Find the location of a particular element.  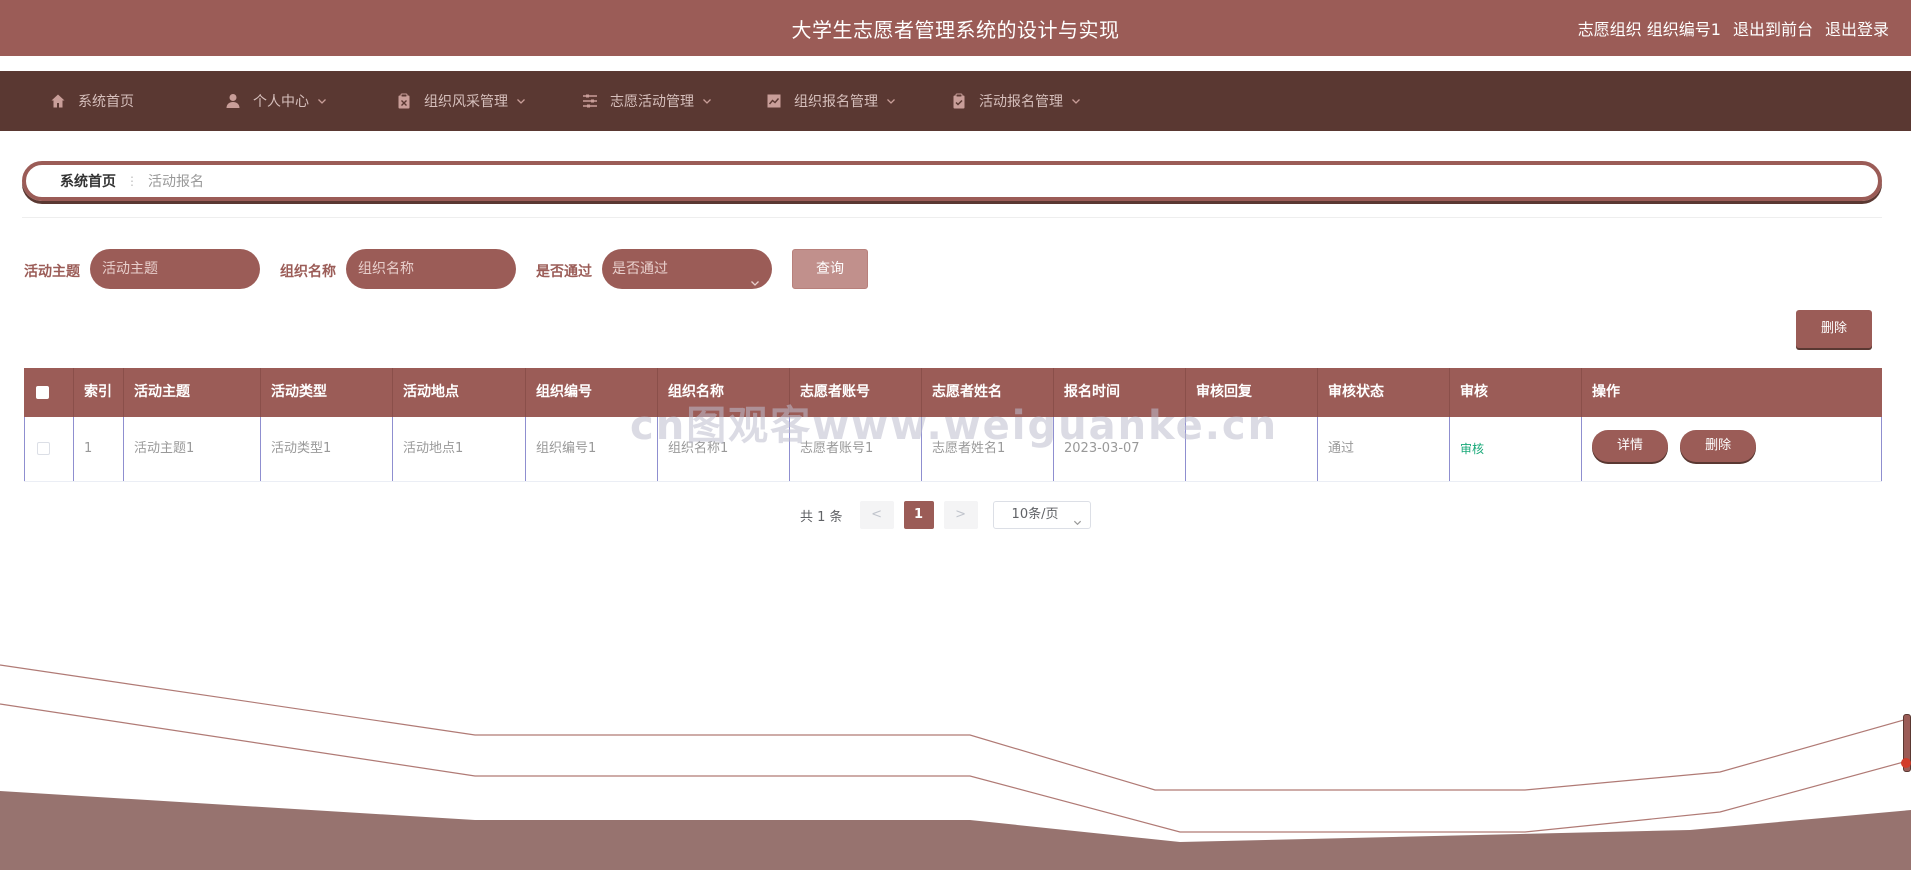

nav-item-home: 系统首页 is located at coordinates (92, 101).